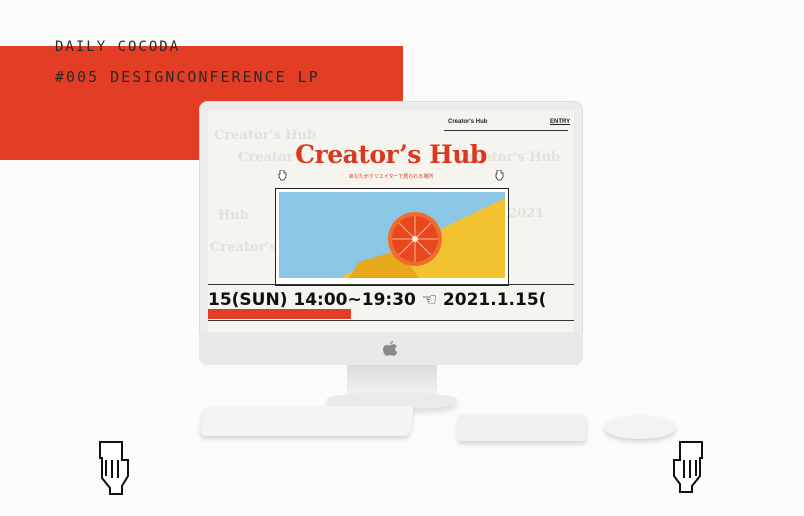  What do you see at coordinates (377, 300) in the screenshot?
I see `ticker-text: 15(SUN) 14:00~19:30 ☜ 2021.1.15(` at bounding box center [377, 300].